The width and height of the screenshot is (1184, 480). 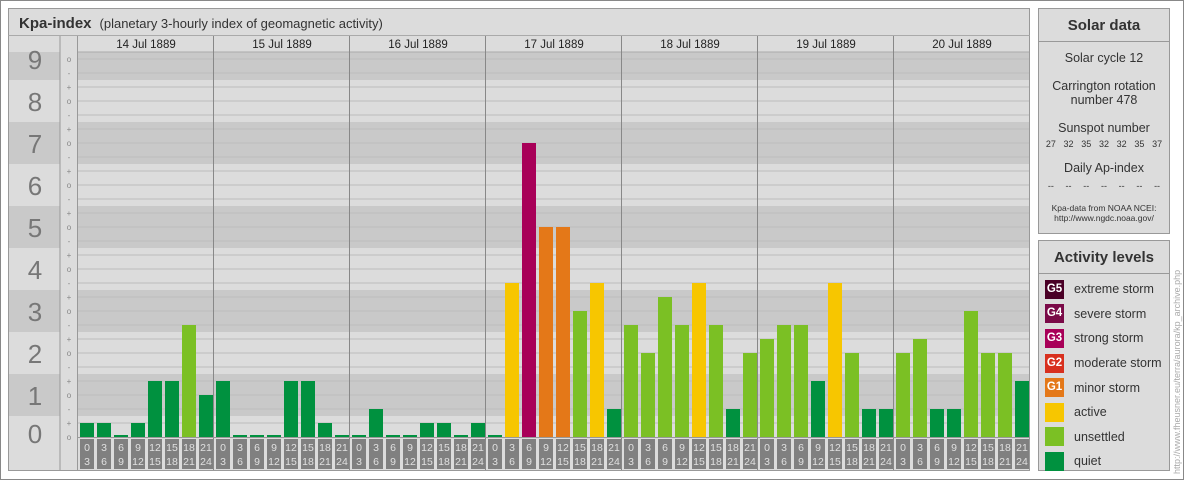 What do you see at coordinates (55, 23) in the screenshot?
I see `chart-title: Kpa-index` at bounding box center [55, 23].